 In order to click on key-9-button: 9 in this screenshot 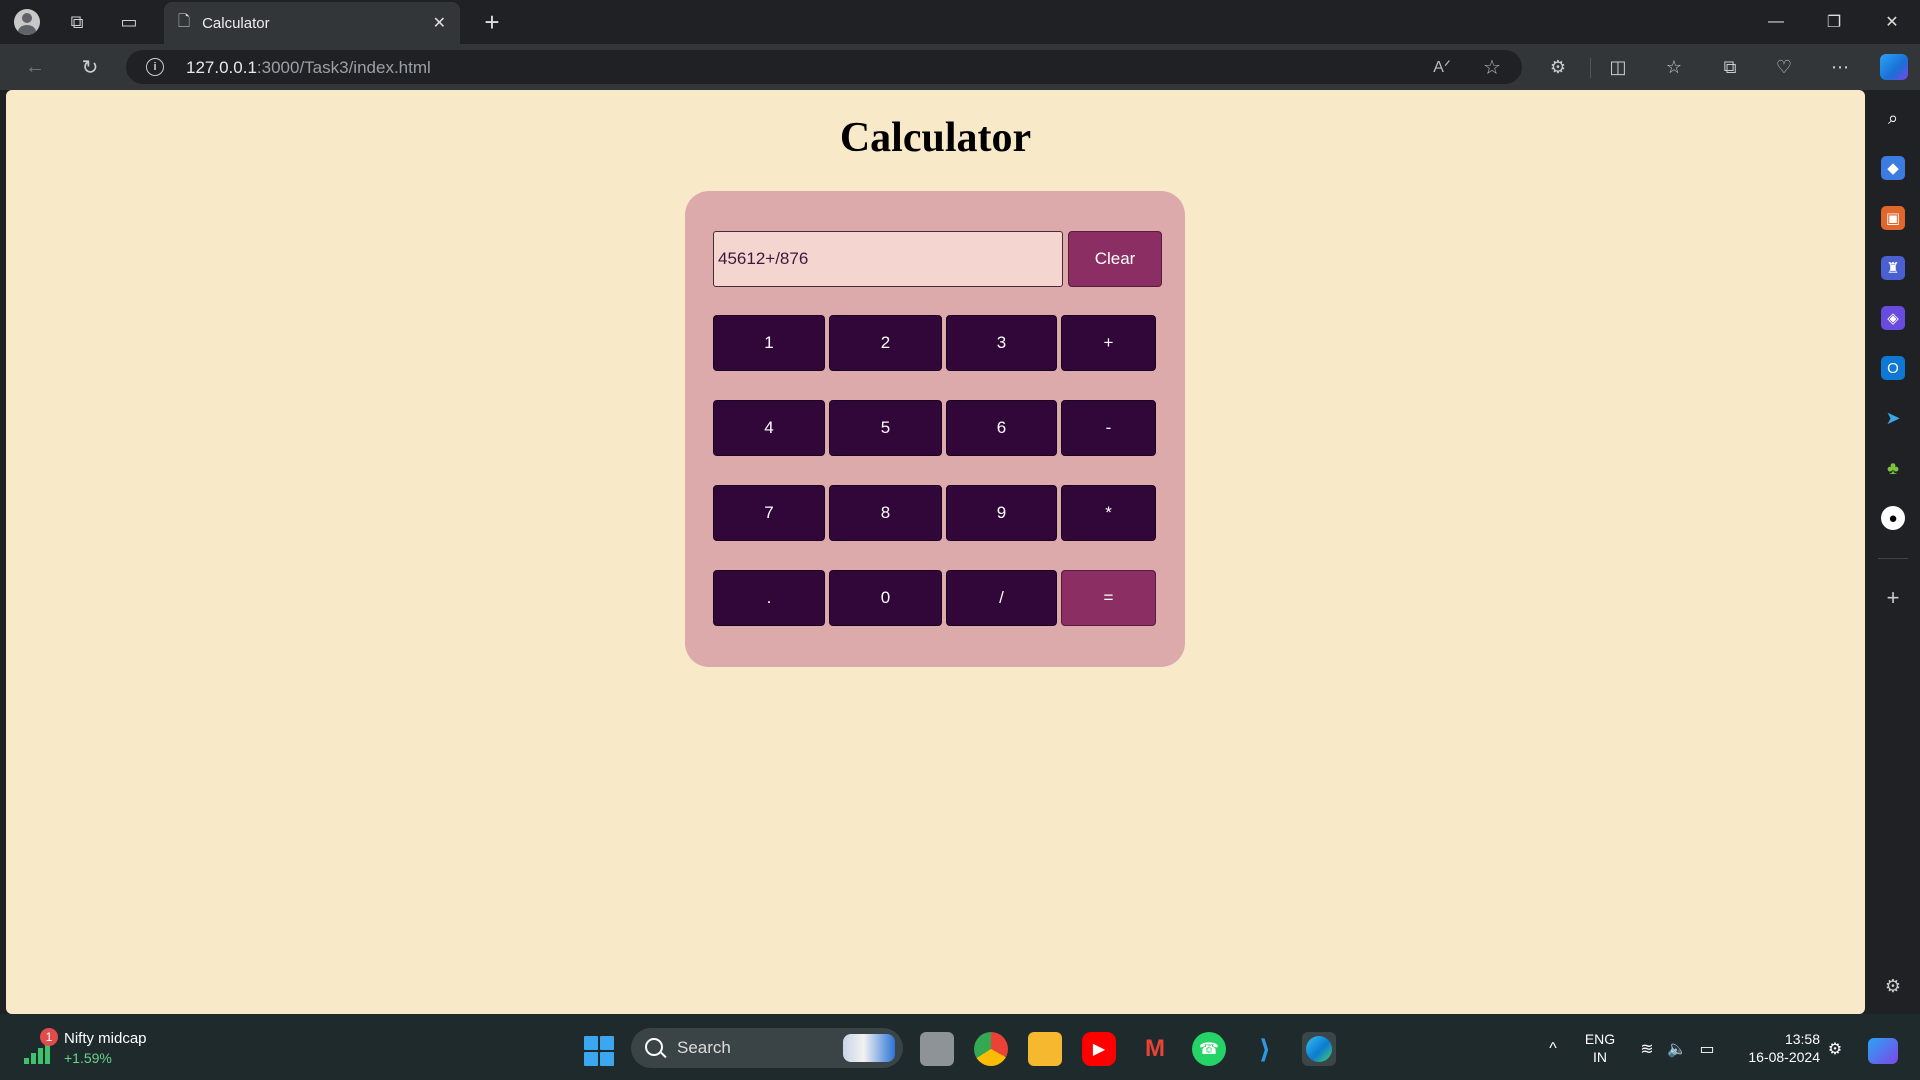, I will do `click(1001, 513)`.